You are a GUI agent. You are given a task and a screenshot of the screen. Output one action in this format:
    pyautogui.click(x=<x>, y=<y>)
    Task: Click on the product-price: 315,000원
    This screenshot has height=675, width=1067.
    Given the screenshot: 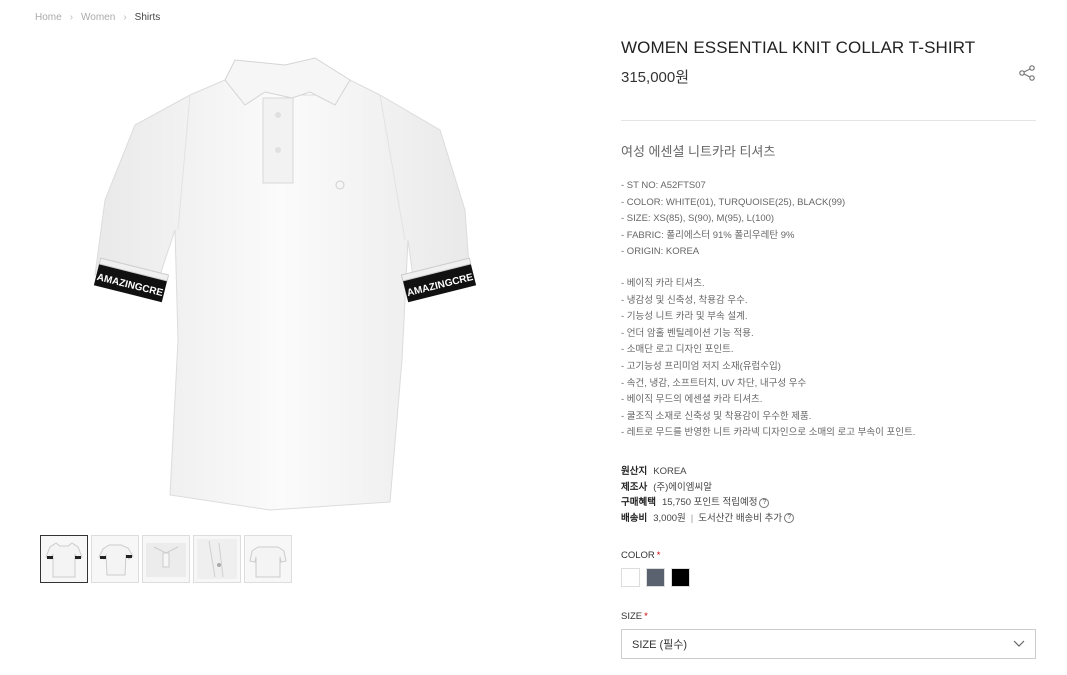 What is the action you would take?
    pyautogui.click(x=655, y=77)
    